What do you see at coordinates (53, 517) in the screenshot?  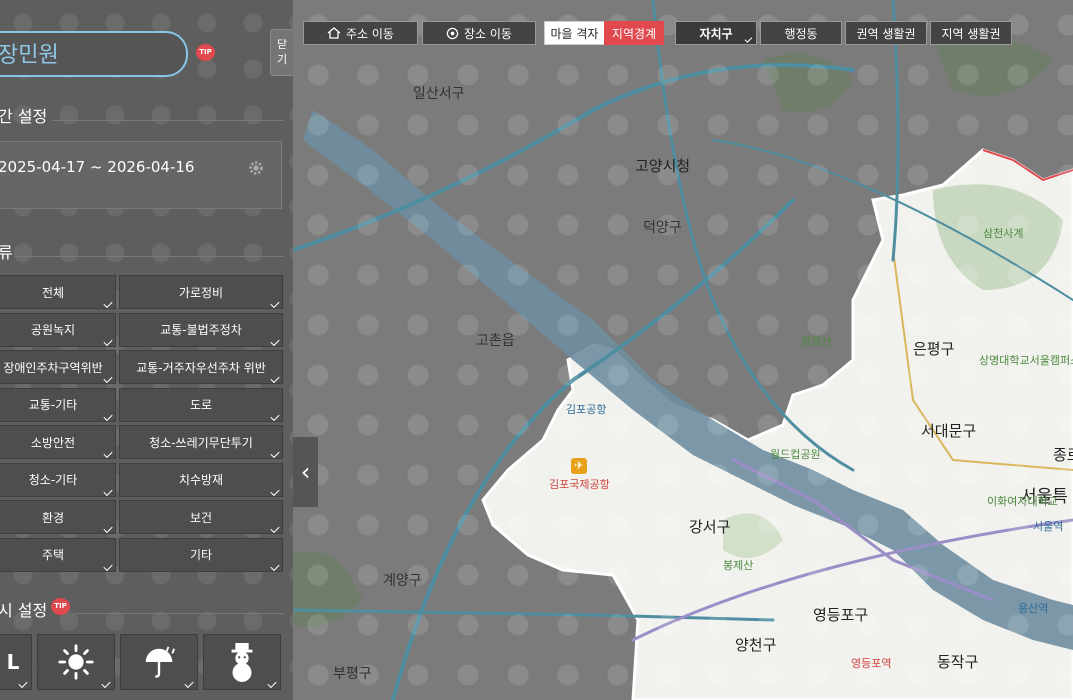 I see `category-label: 환경` at bounding box center [53, 517].